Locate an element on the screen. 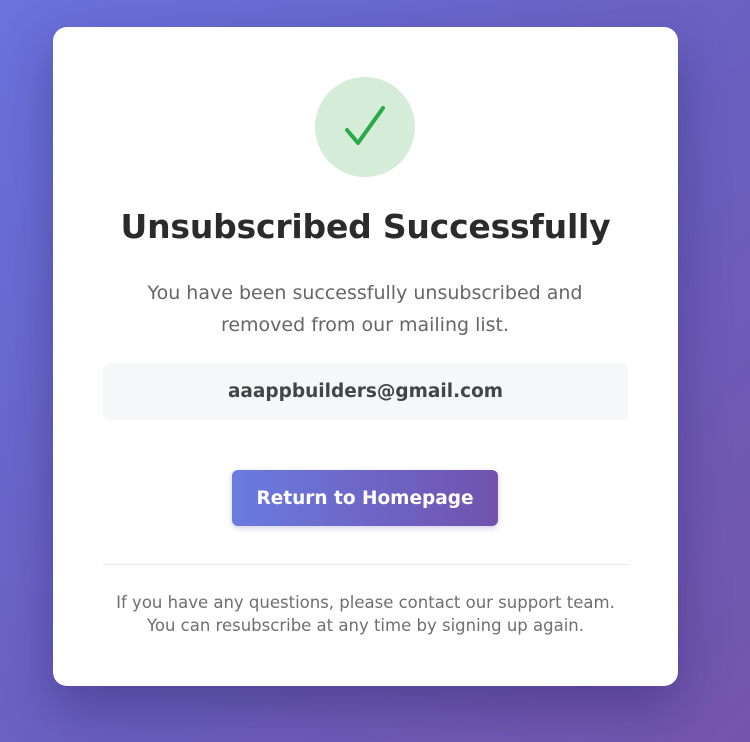 The width and height of the screenshot is (750, 742). divider is located at coordinates (365, 564).